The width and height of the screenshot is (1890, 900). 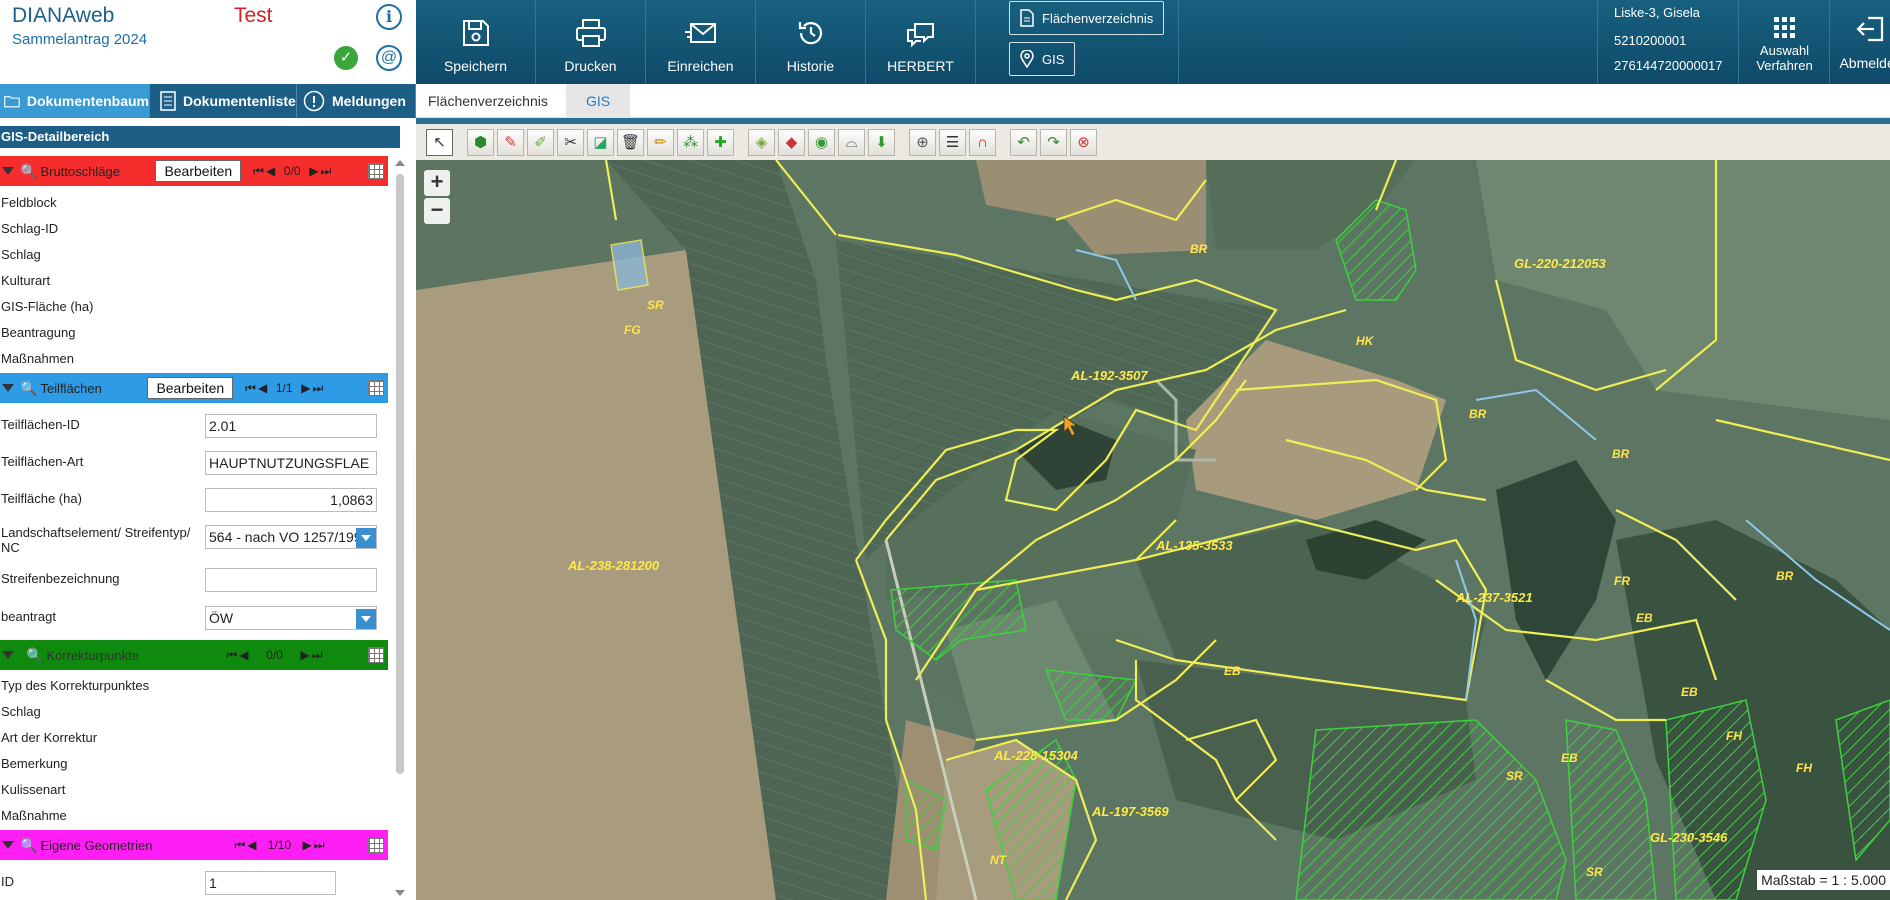 What do you see at coordinates (881, 142) in the screenshot?
I see `layer-5-icon: ⬇` at bounding box center [881, 142].